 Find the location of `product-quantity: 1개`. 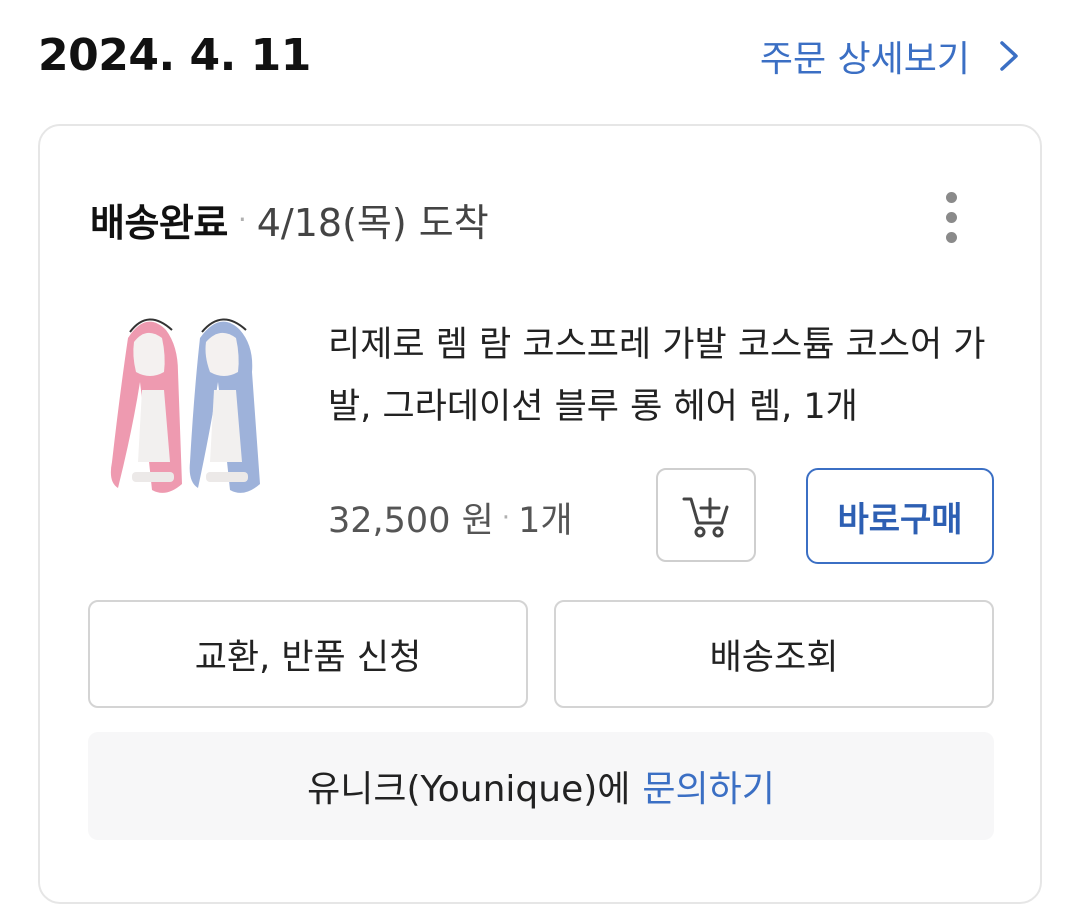

product-quantity: 1개 is located at coordinates (545, 521).